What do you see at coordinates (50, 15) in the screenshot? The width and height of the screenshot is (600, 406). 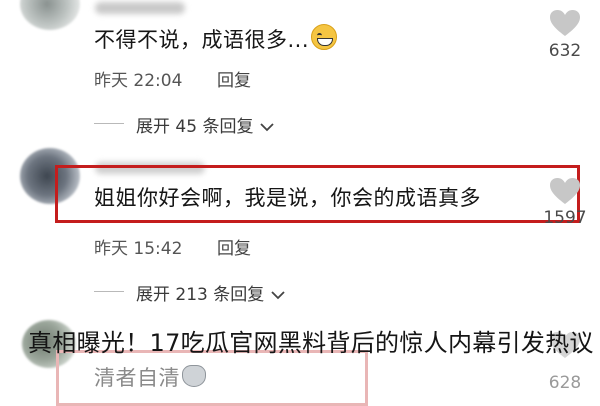 I see `avatar` at bounding box center [50, 15].